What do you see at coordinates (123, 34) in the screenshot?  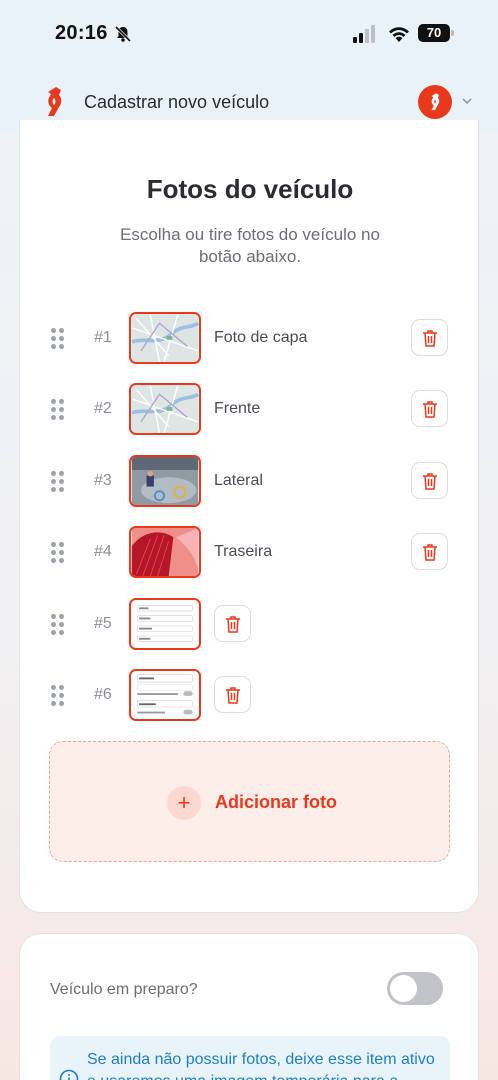 I see `bell-muted-icon` at bounding box center [123, 34].